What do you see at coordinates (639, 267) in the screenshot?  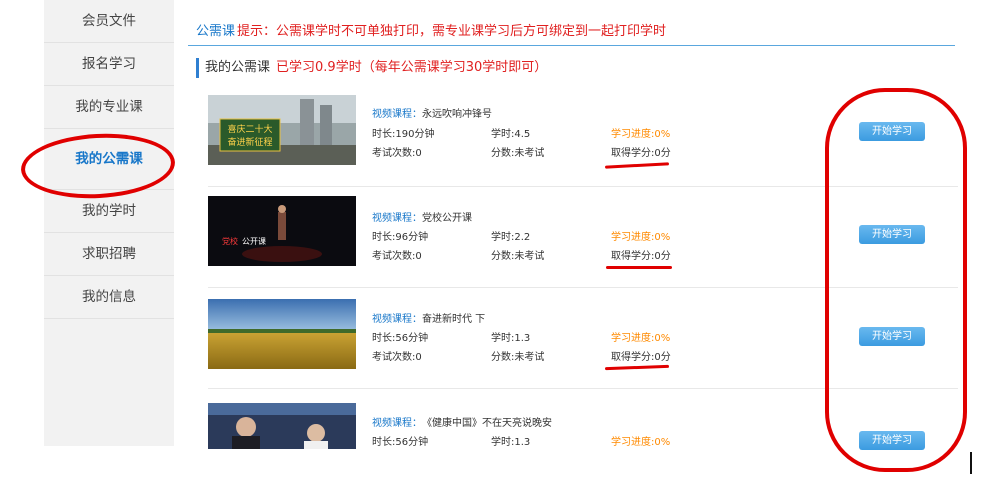 I see `annotation-underline-credit` at bounding box center [639, 267].